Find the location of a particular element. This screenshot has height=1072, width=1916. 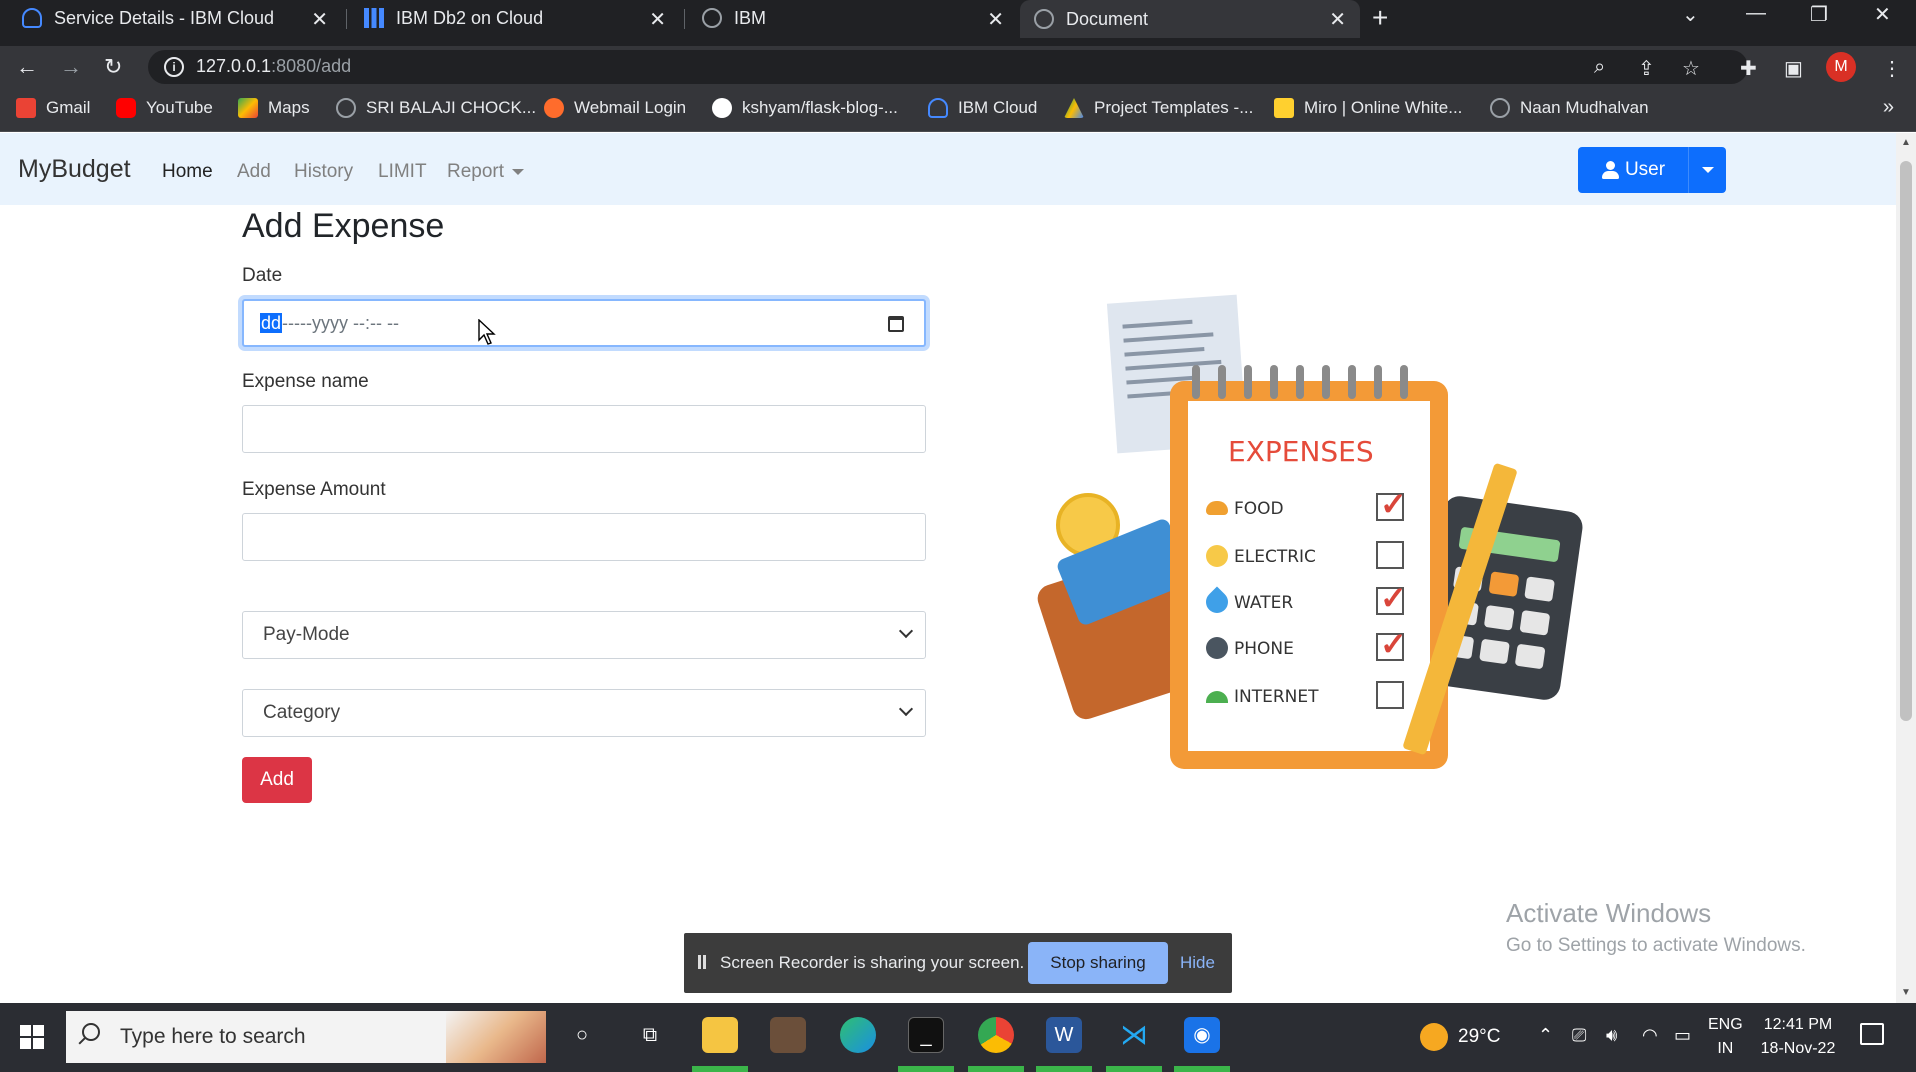

terminal-icon: _ is located at coordinates (926, 1035).